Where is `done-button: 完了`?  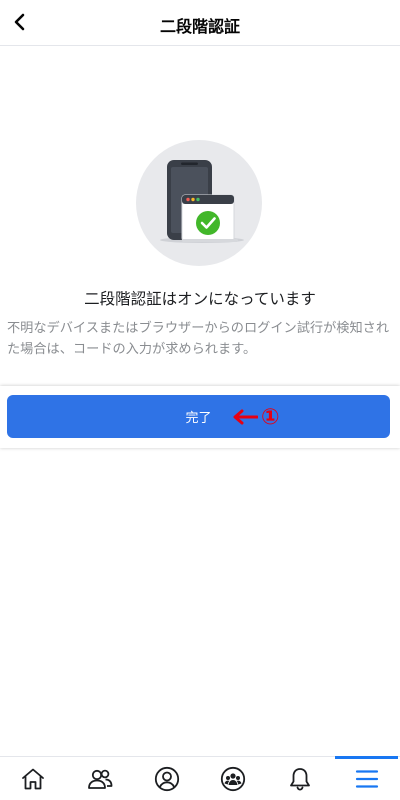
done-button: 完了 is located at coordinates (198, 416).